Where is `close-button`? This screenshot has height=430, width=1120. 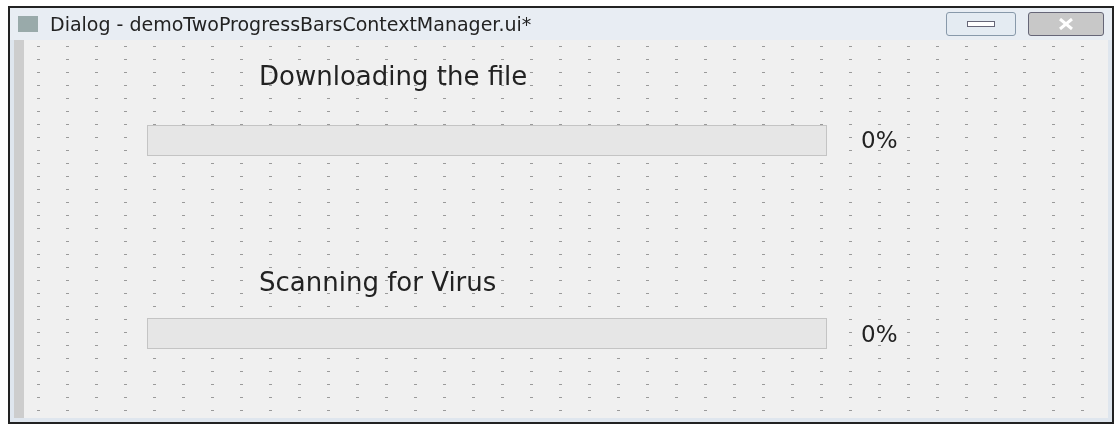
close-button is located at coordinates (1066, 24).